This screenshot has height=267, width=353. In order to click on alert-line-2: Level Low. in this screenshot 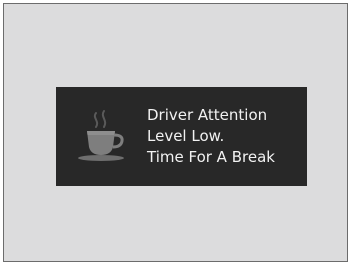, I will do `click(186, 136)`.